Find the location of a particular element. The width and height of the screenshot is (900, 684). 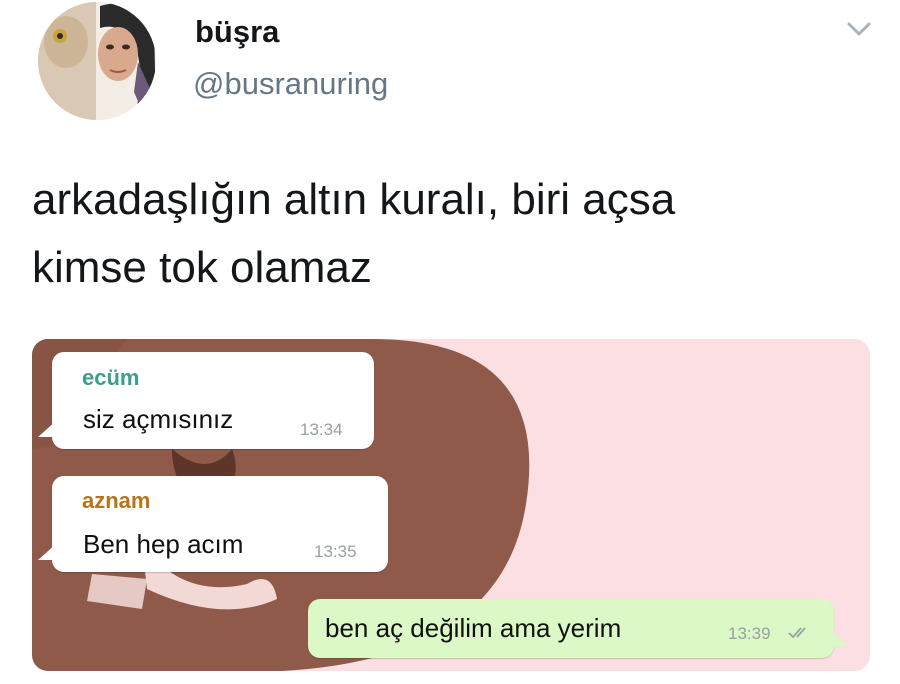

user-handle: @busranuring is located at coordinates (290, 84).